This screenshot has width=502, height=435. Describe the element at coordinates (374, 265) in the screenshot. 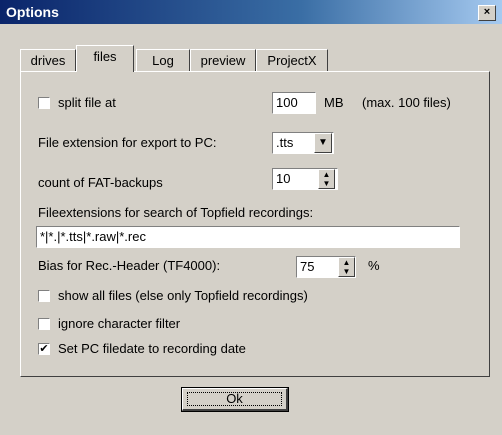

I see `bias-unit-label: %` at that location.